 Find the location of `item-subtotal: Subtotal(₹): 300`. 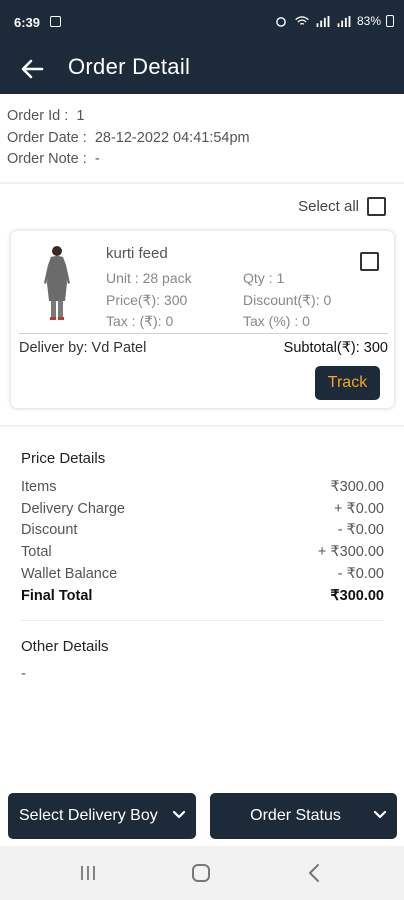

item-subtotal: Subtotal(₹): 300 is located at coordinates (335, 348).